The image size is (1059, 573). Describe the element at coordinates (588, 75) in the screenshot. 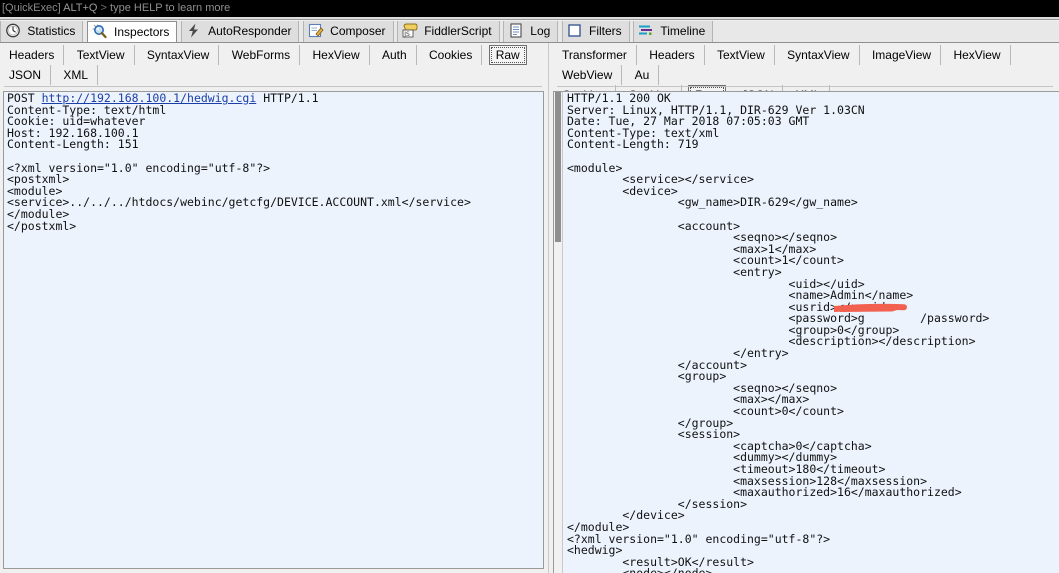

I see `response-tab-webview: WebView` at that location.